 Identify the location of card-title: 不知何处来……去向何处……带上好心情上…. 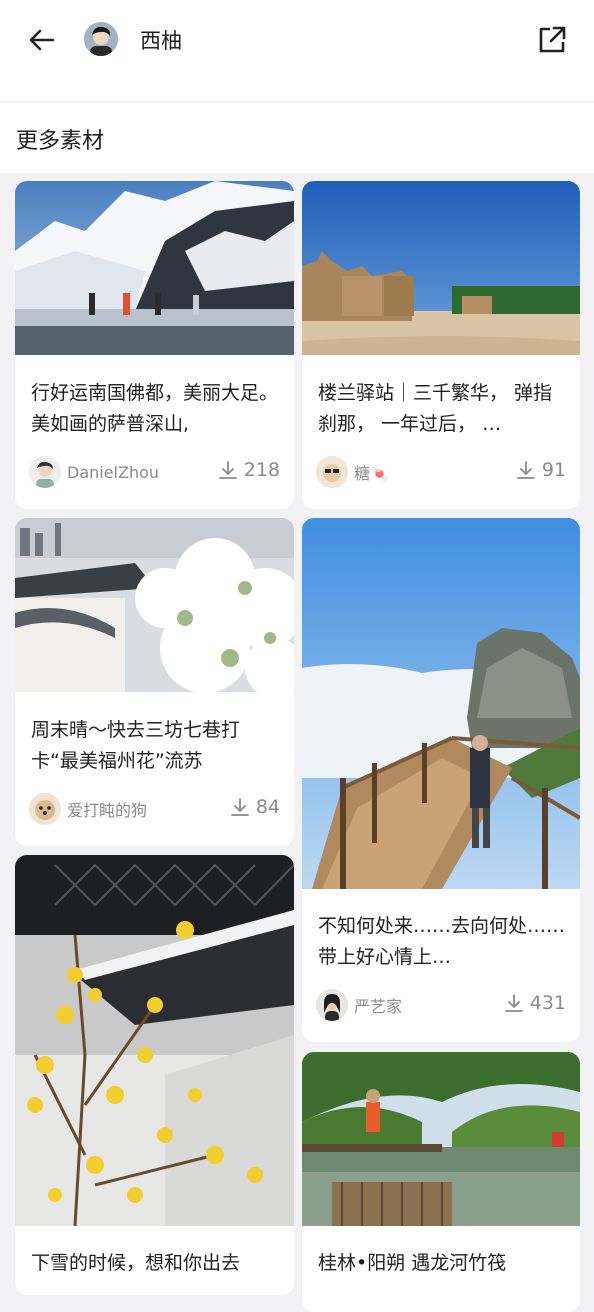
(442, 941).